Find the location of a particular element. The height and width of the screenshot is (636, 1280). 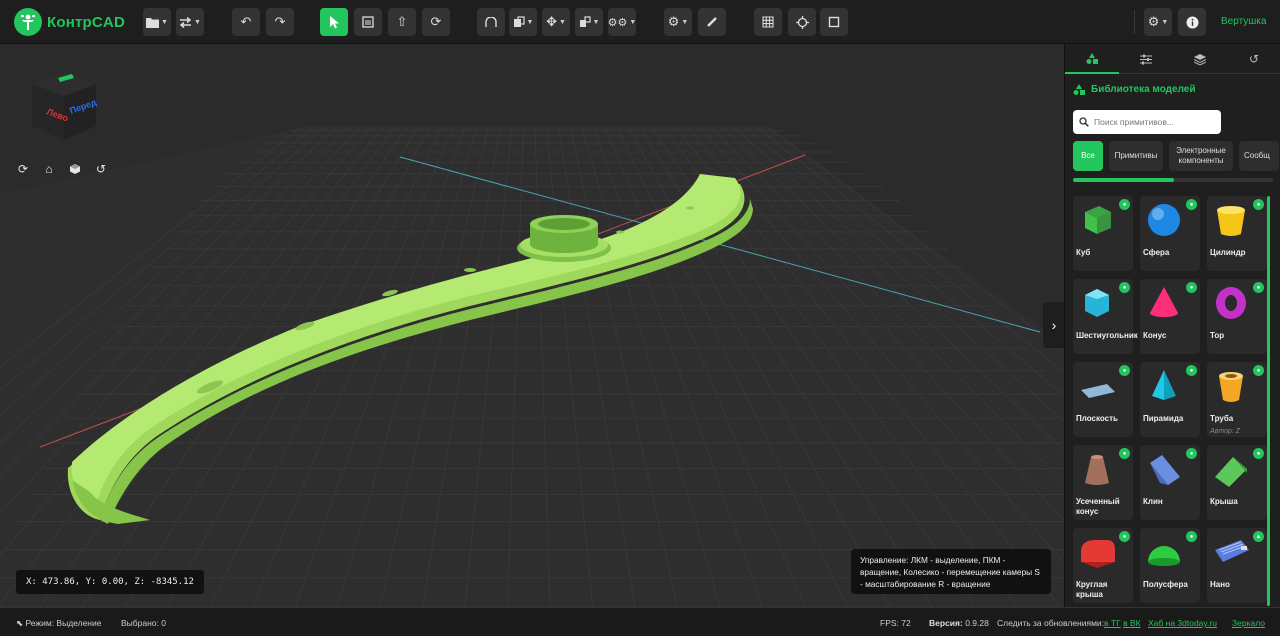

model-card: ● Сфера is located at coordinates (1170, 233).